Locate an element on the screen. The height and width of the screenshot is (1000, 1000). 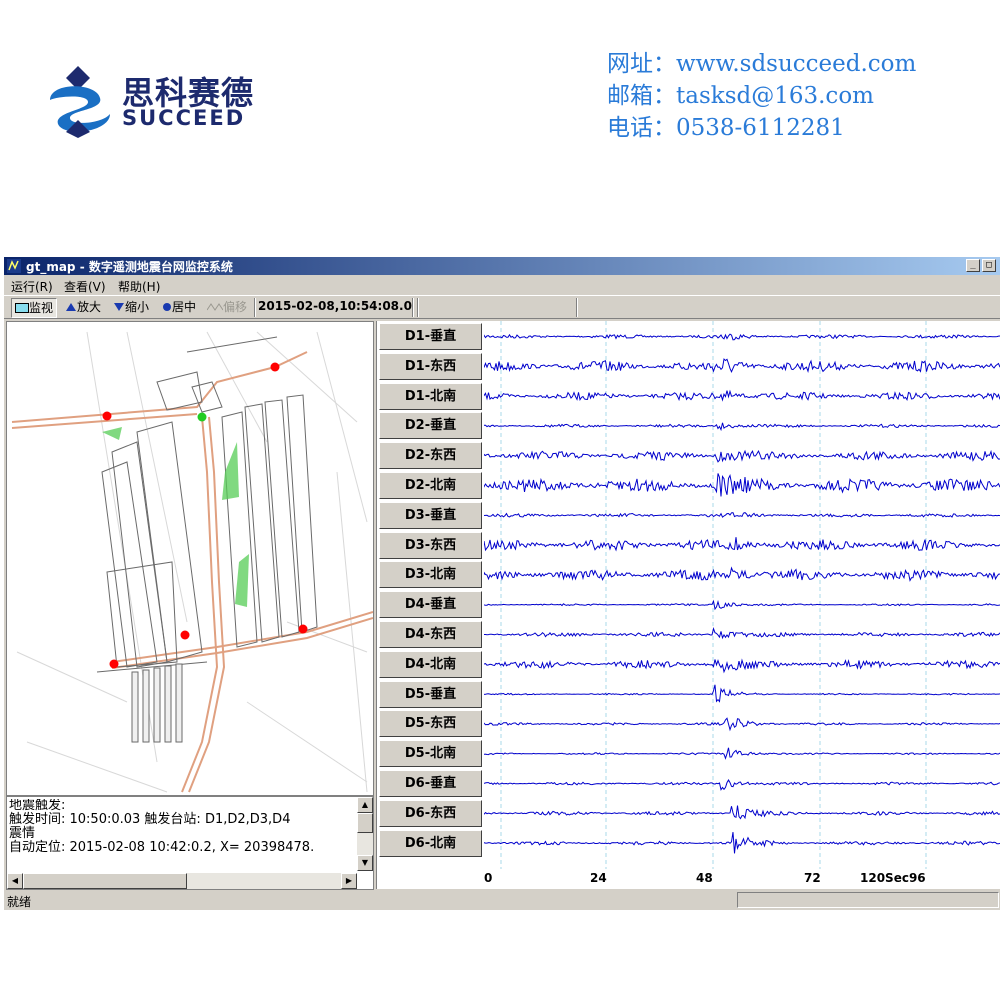
scroll-right-arrow-icon: ▶ is located at coordinates (349, 881).